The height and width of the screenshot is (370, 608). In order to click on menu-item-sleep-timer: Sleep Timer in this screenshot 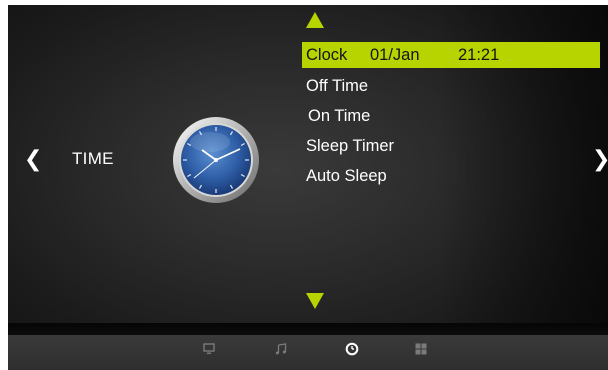, I will do `click(454, 146)`.